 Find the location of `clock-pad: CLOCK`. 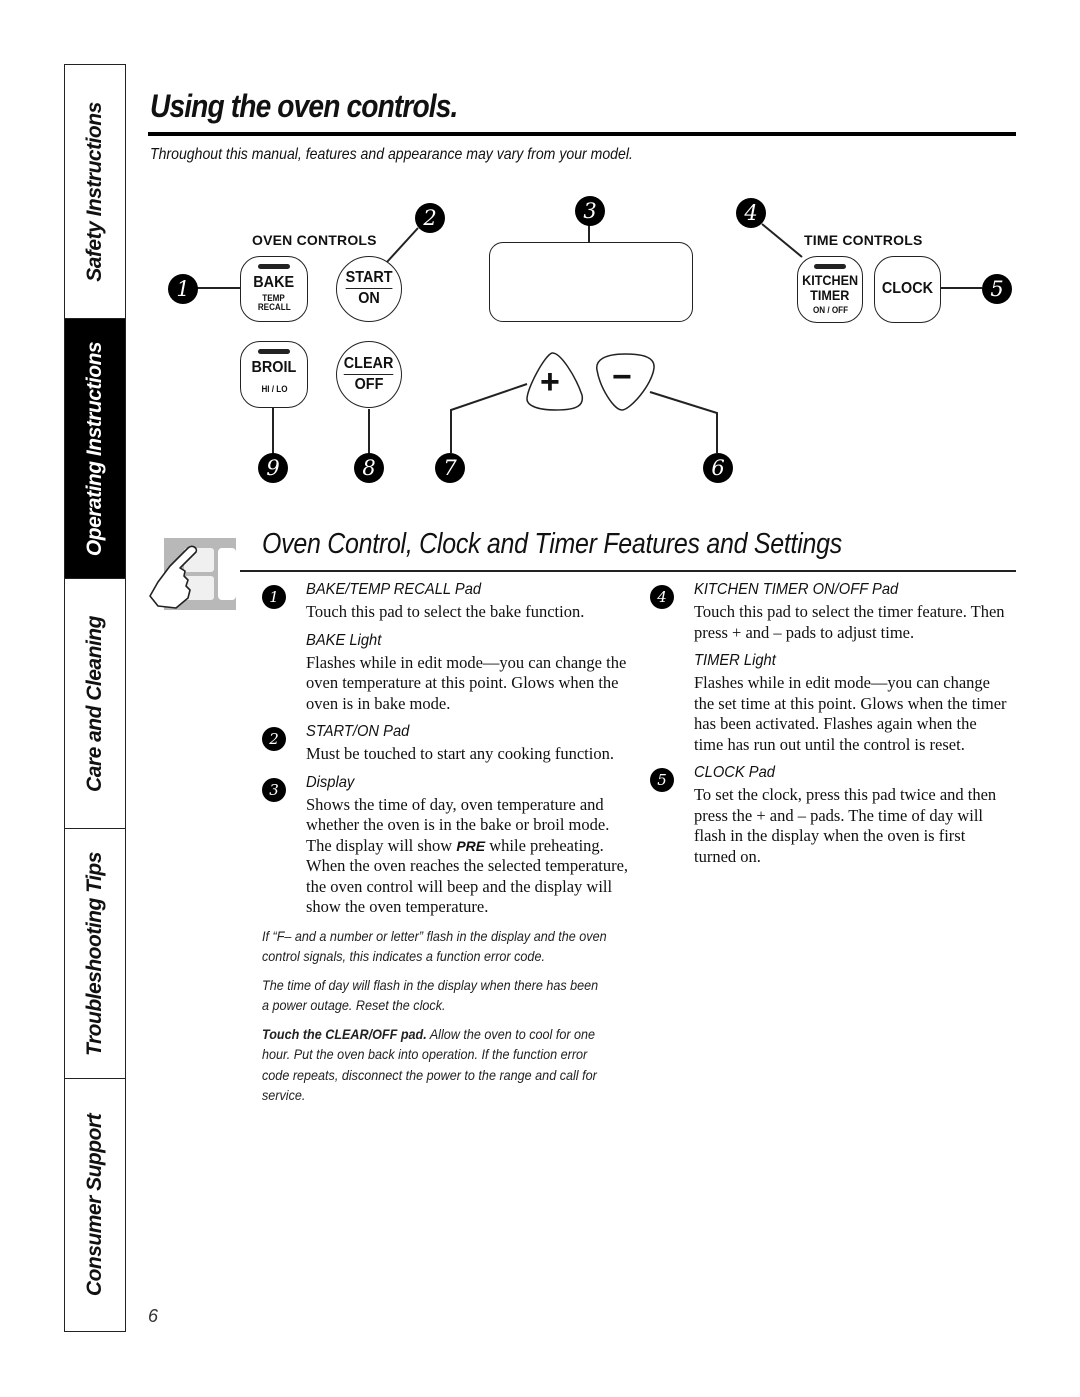

clock-pad: CLOCK is located at coordinates (907, 289).